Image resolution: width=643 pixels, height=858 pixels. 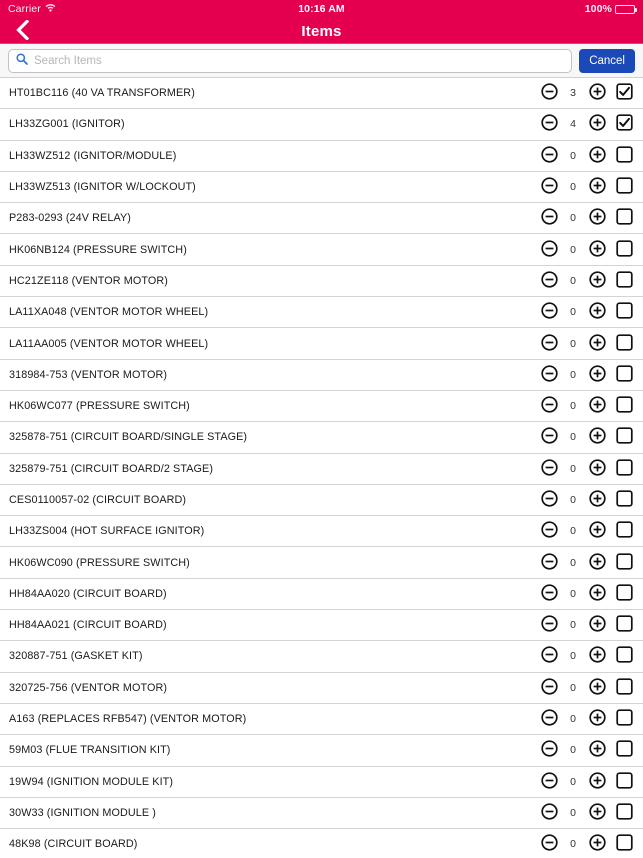 I want to click on search-field, so click(x=290, y=60).